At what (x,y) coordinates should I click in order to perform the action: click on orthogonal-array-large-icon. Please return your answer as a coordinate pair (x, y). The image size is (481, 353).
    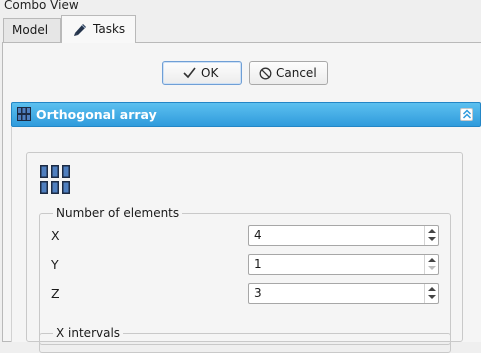
    Looking at the image, I should click on (55, 179).